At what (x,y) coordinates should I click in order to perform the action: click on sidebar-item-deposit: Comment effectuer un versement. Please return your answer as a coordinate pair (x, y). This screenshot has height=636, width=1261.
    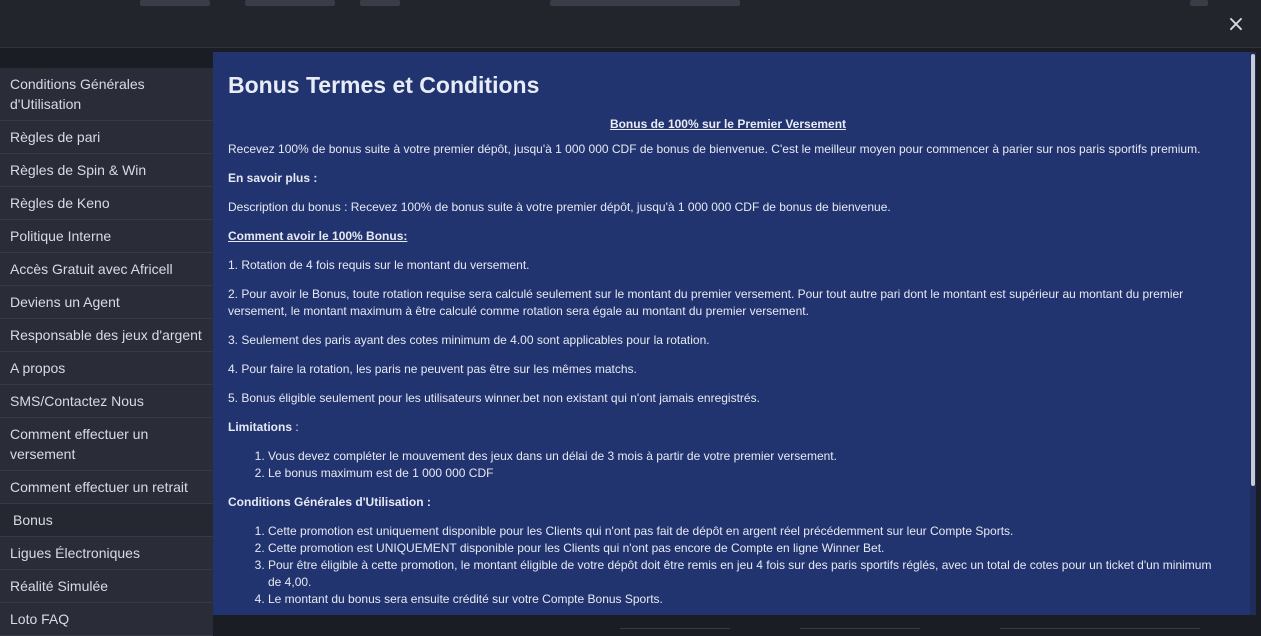
    Looking at the image, I should click on (106, 444).